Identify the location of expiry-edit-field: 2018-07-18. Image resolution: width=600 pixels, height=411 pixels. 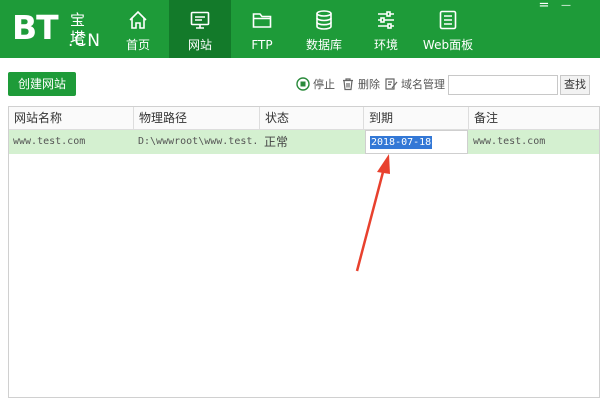
(416, 142).